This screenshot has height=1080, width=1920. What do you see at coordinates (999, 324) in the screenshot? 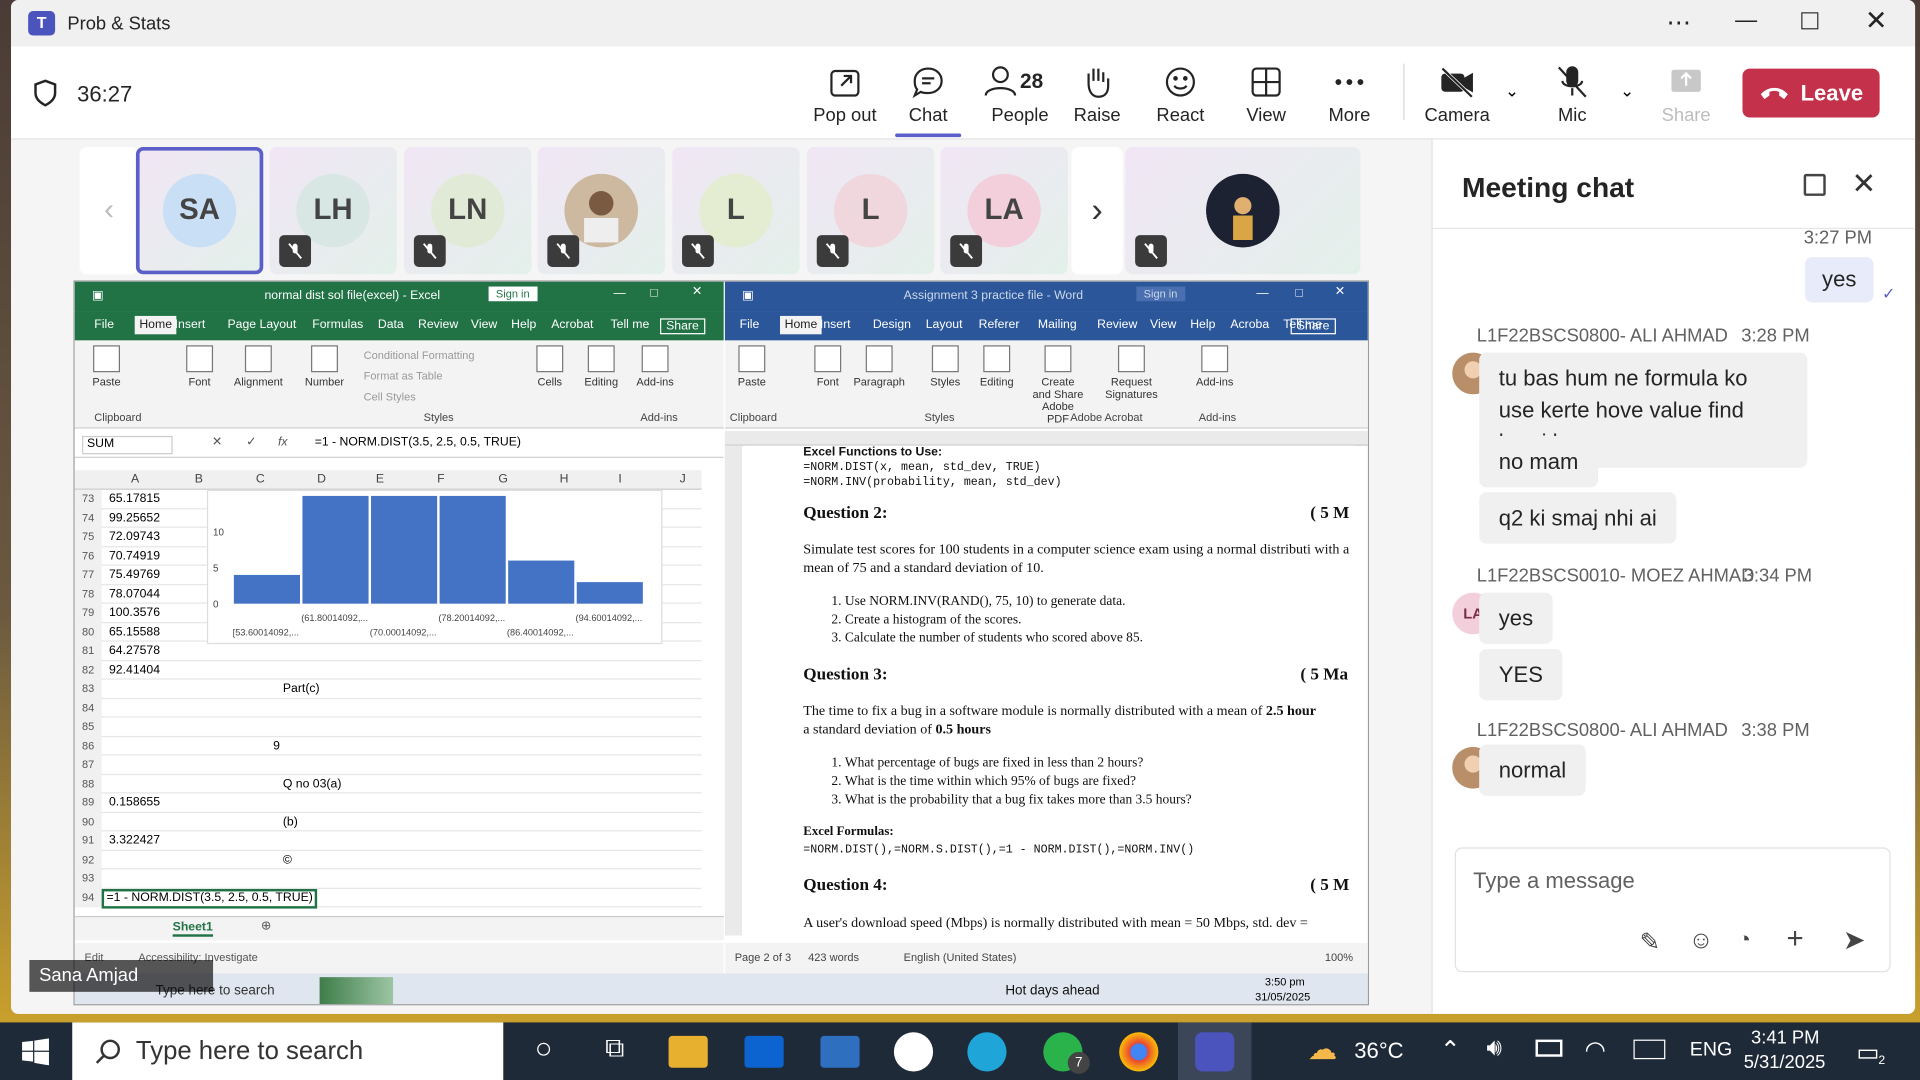
I see `ribbon-tab: Referer` at bounding box center [999, 324].